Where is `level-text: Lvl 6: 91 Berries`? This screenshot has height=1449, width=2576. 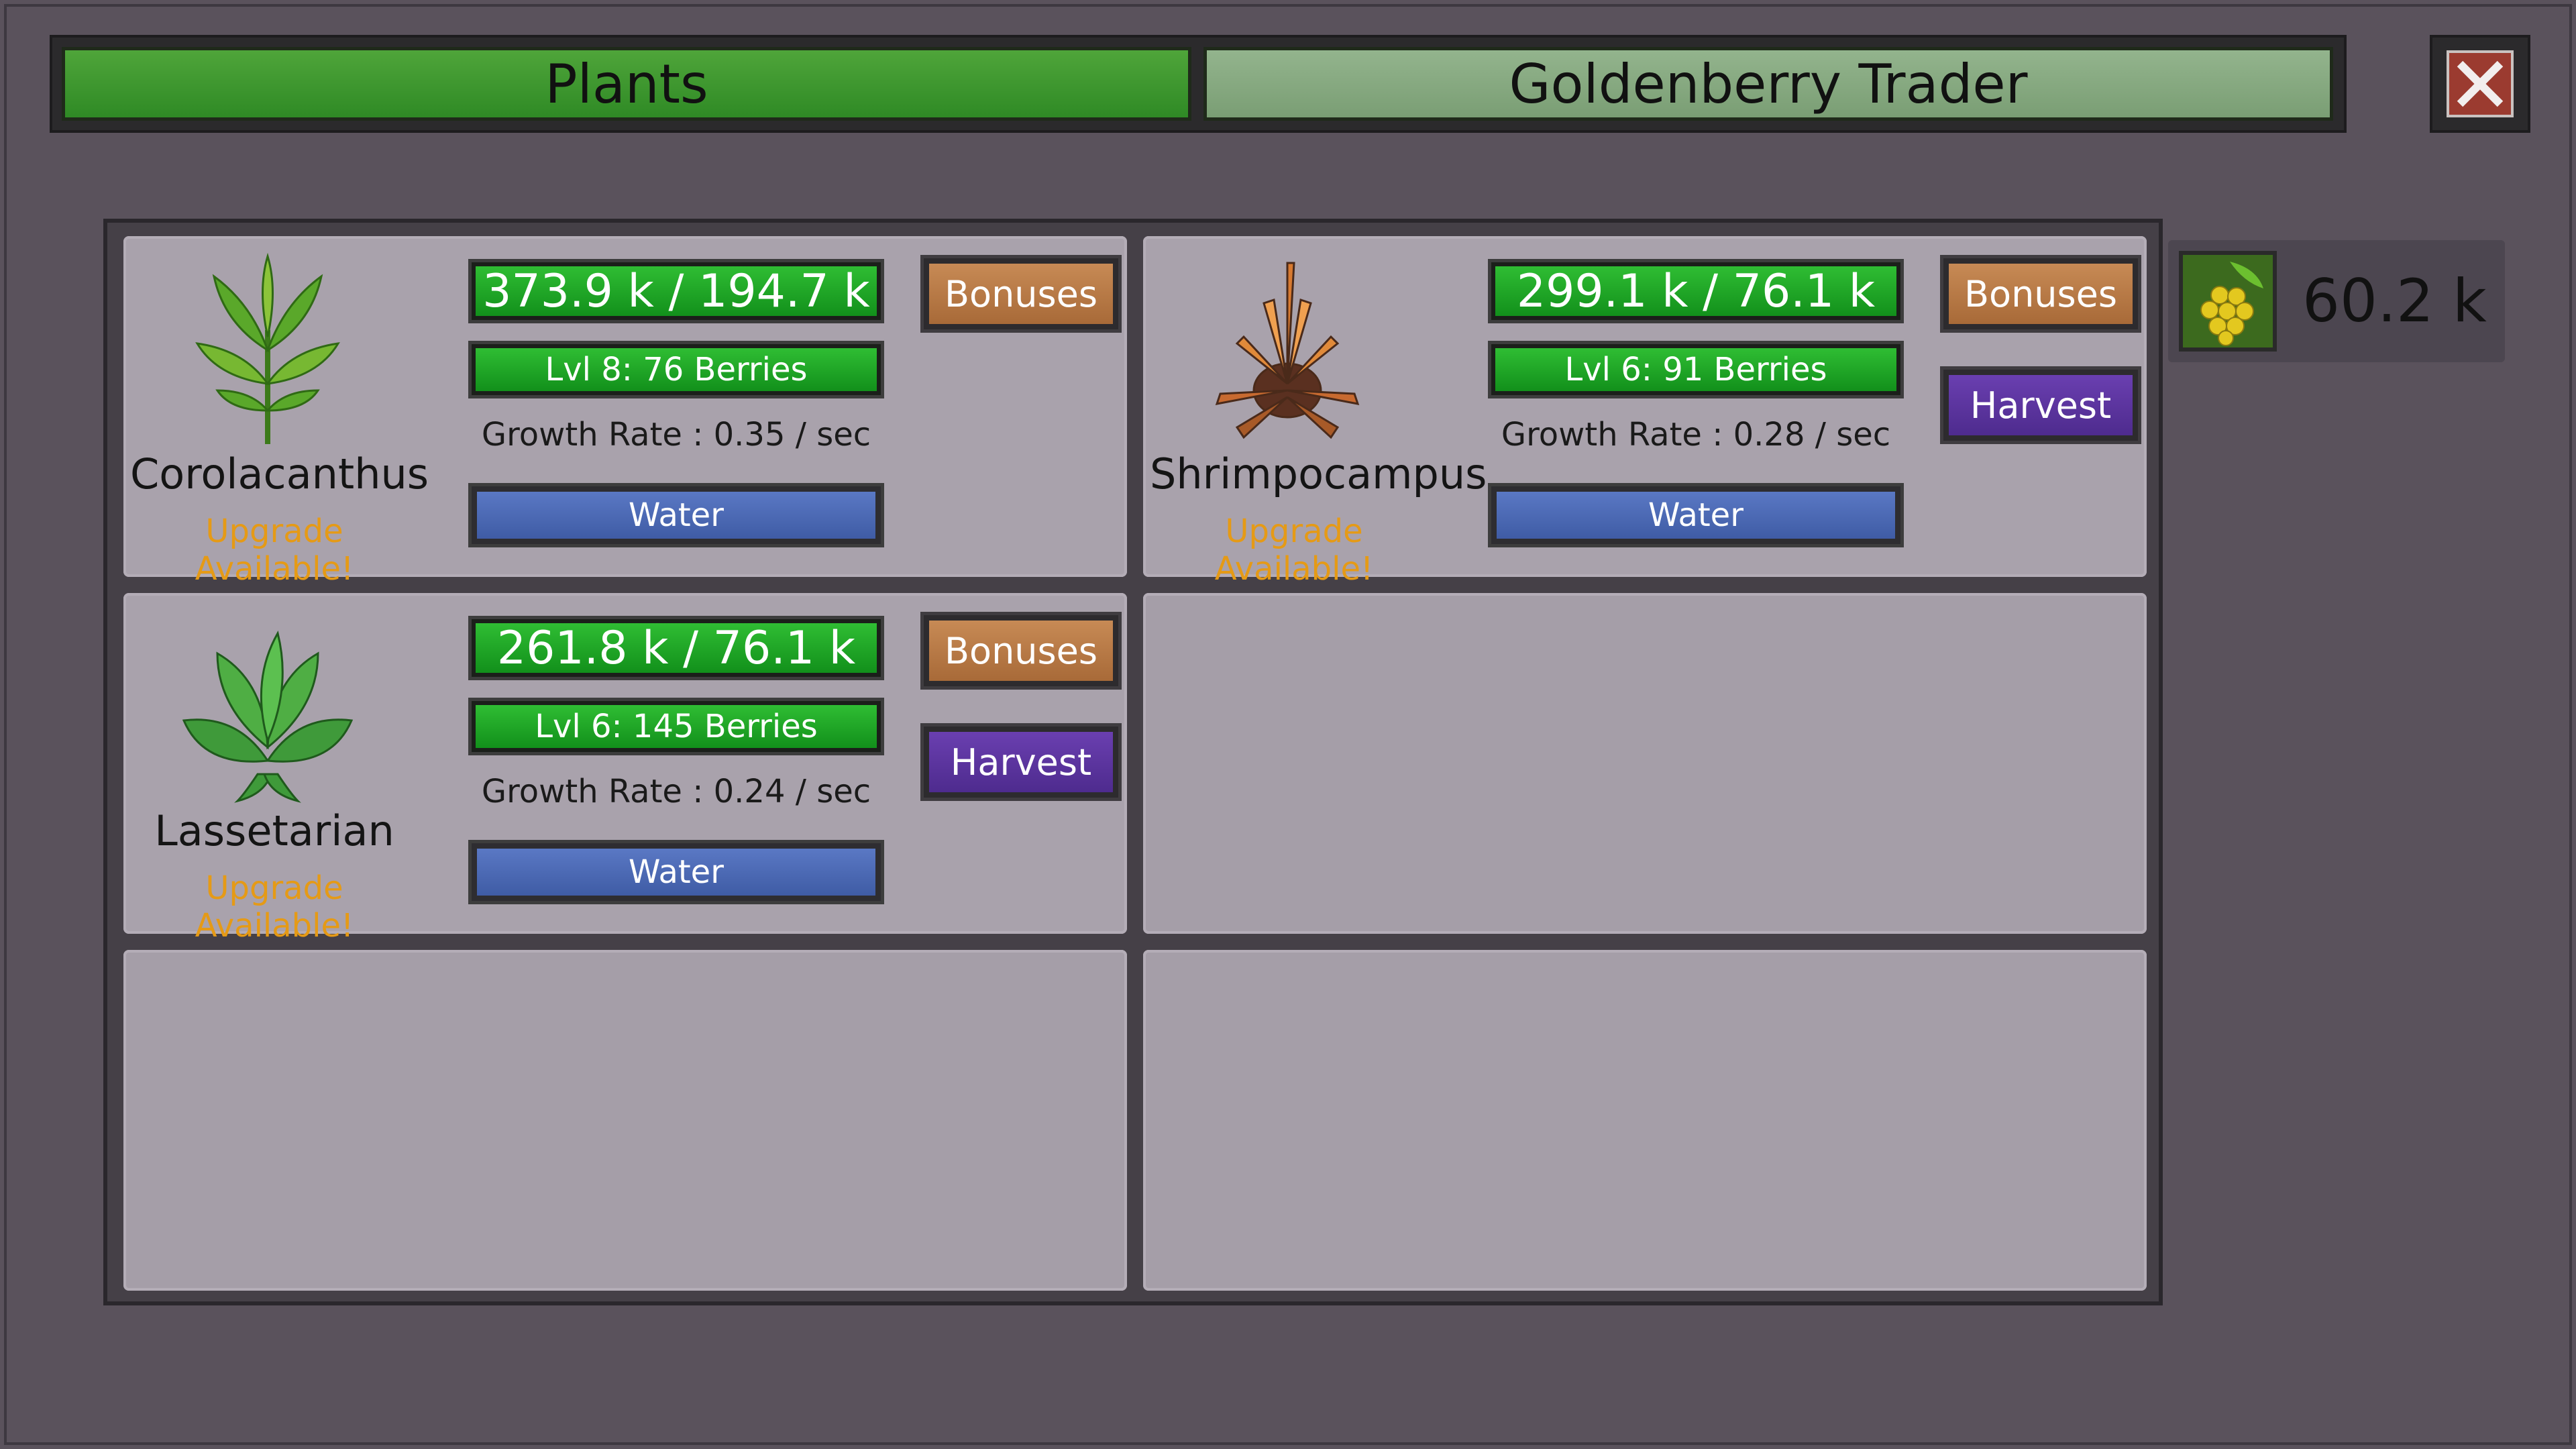
level-text: Lvl 6: 91 Berries is located at coordinates (1695, 369).